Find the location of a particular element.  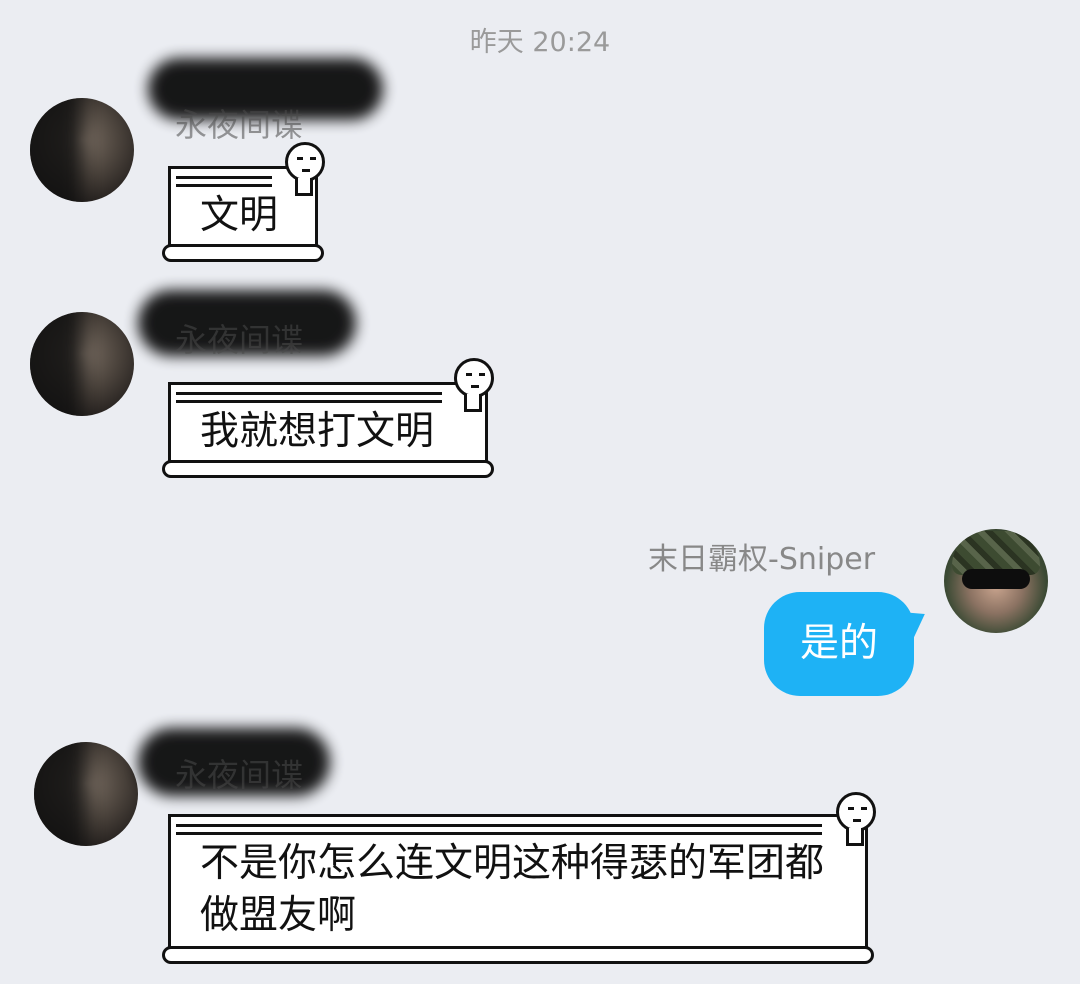

message-text: 我就想打文明 is located at coordinates (317, 431).